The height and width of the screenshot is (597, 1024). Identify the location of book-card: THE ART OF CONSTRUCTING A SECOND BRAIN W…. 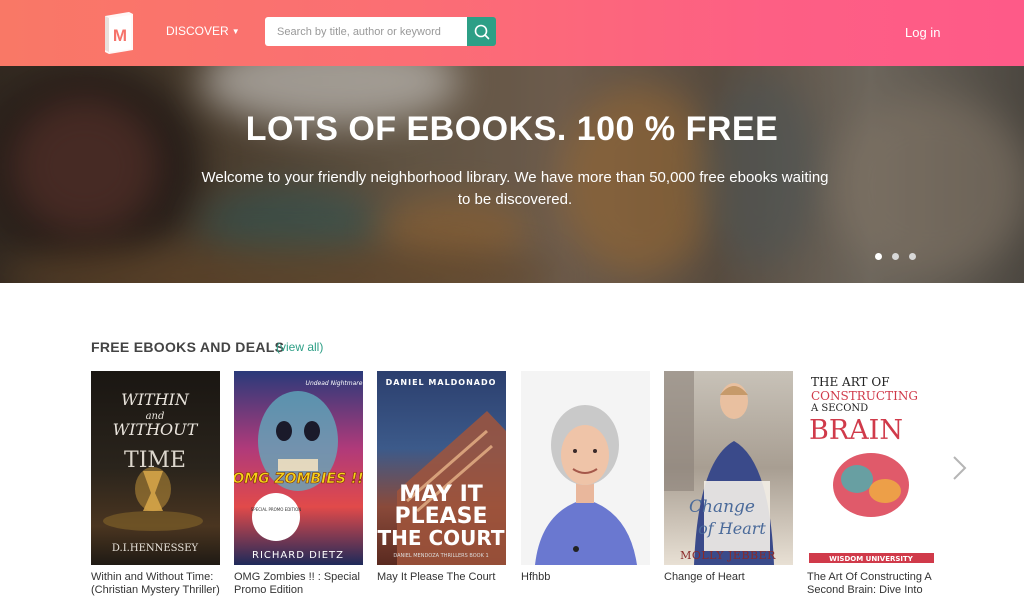
(871, 484).